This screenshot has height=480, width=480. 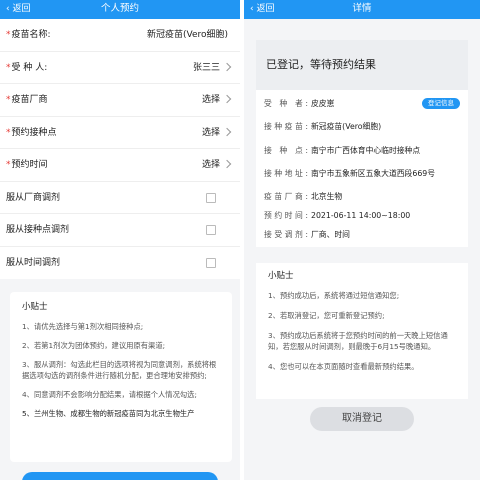 I want to click on detail-value: 皮皮崽, so click(x=323, y=103).